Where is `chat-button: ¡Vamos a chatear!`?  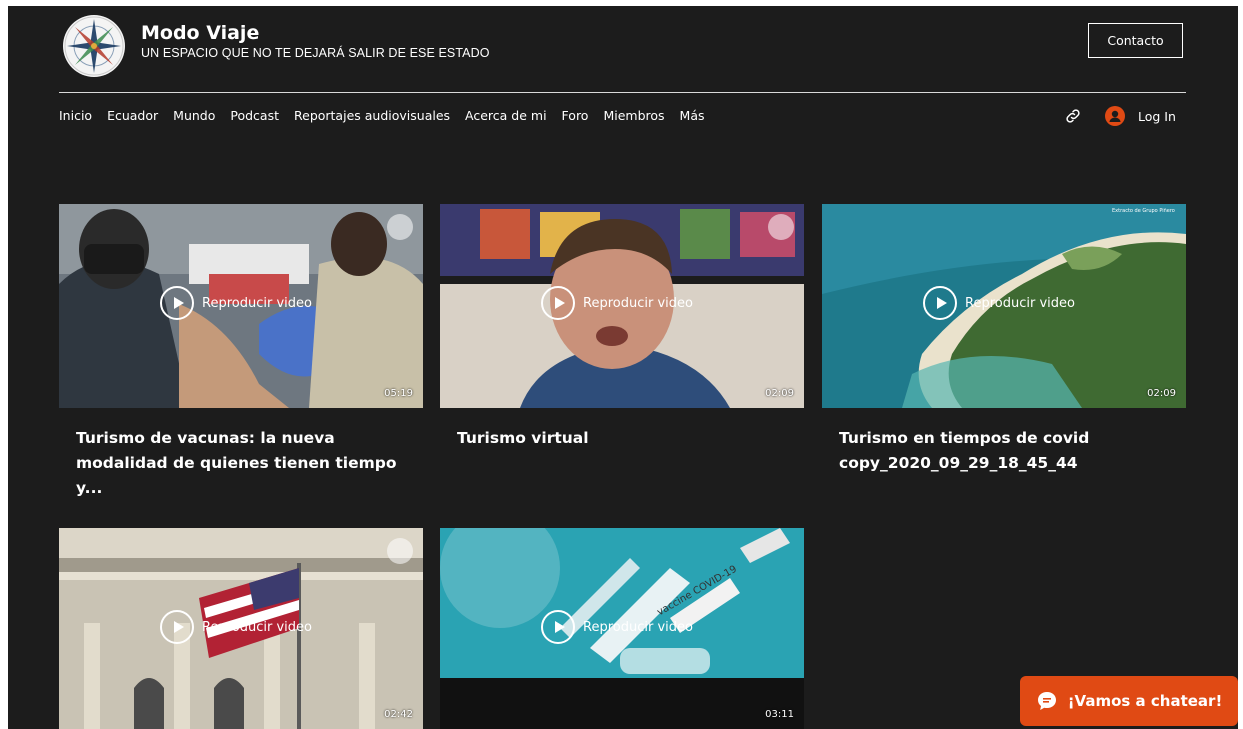 chat-button: ¡Vamos a chatear! is located at coordinates (1129, 701).